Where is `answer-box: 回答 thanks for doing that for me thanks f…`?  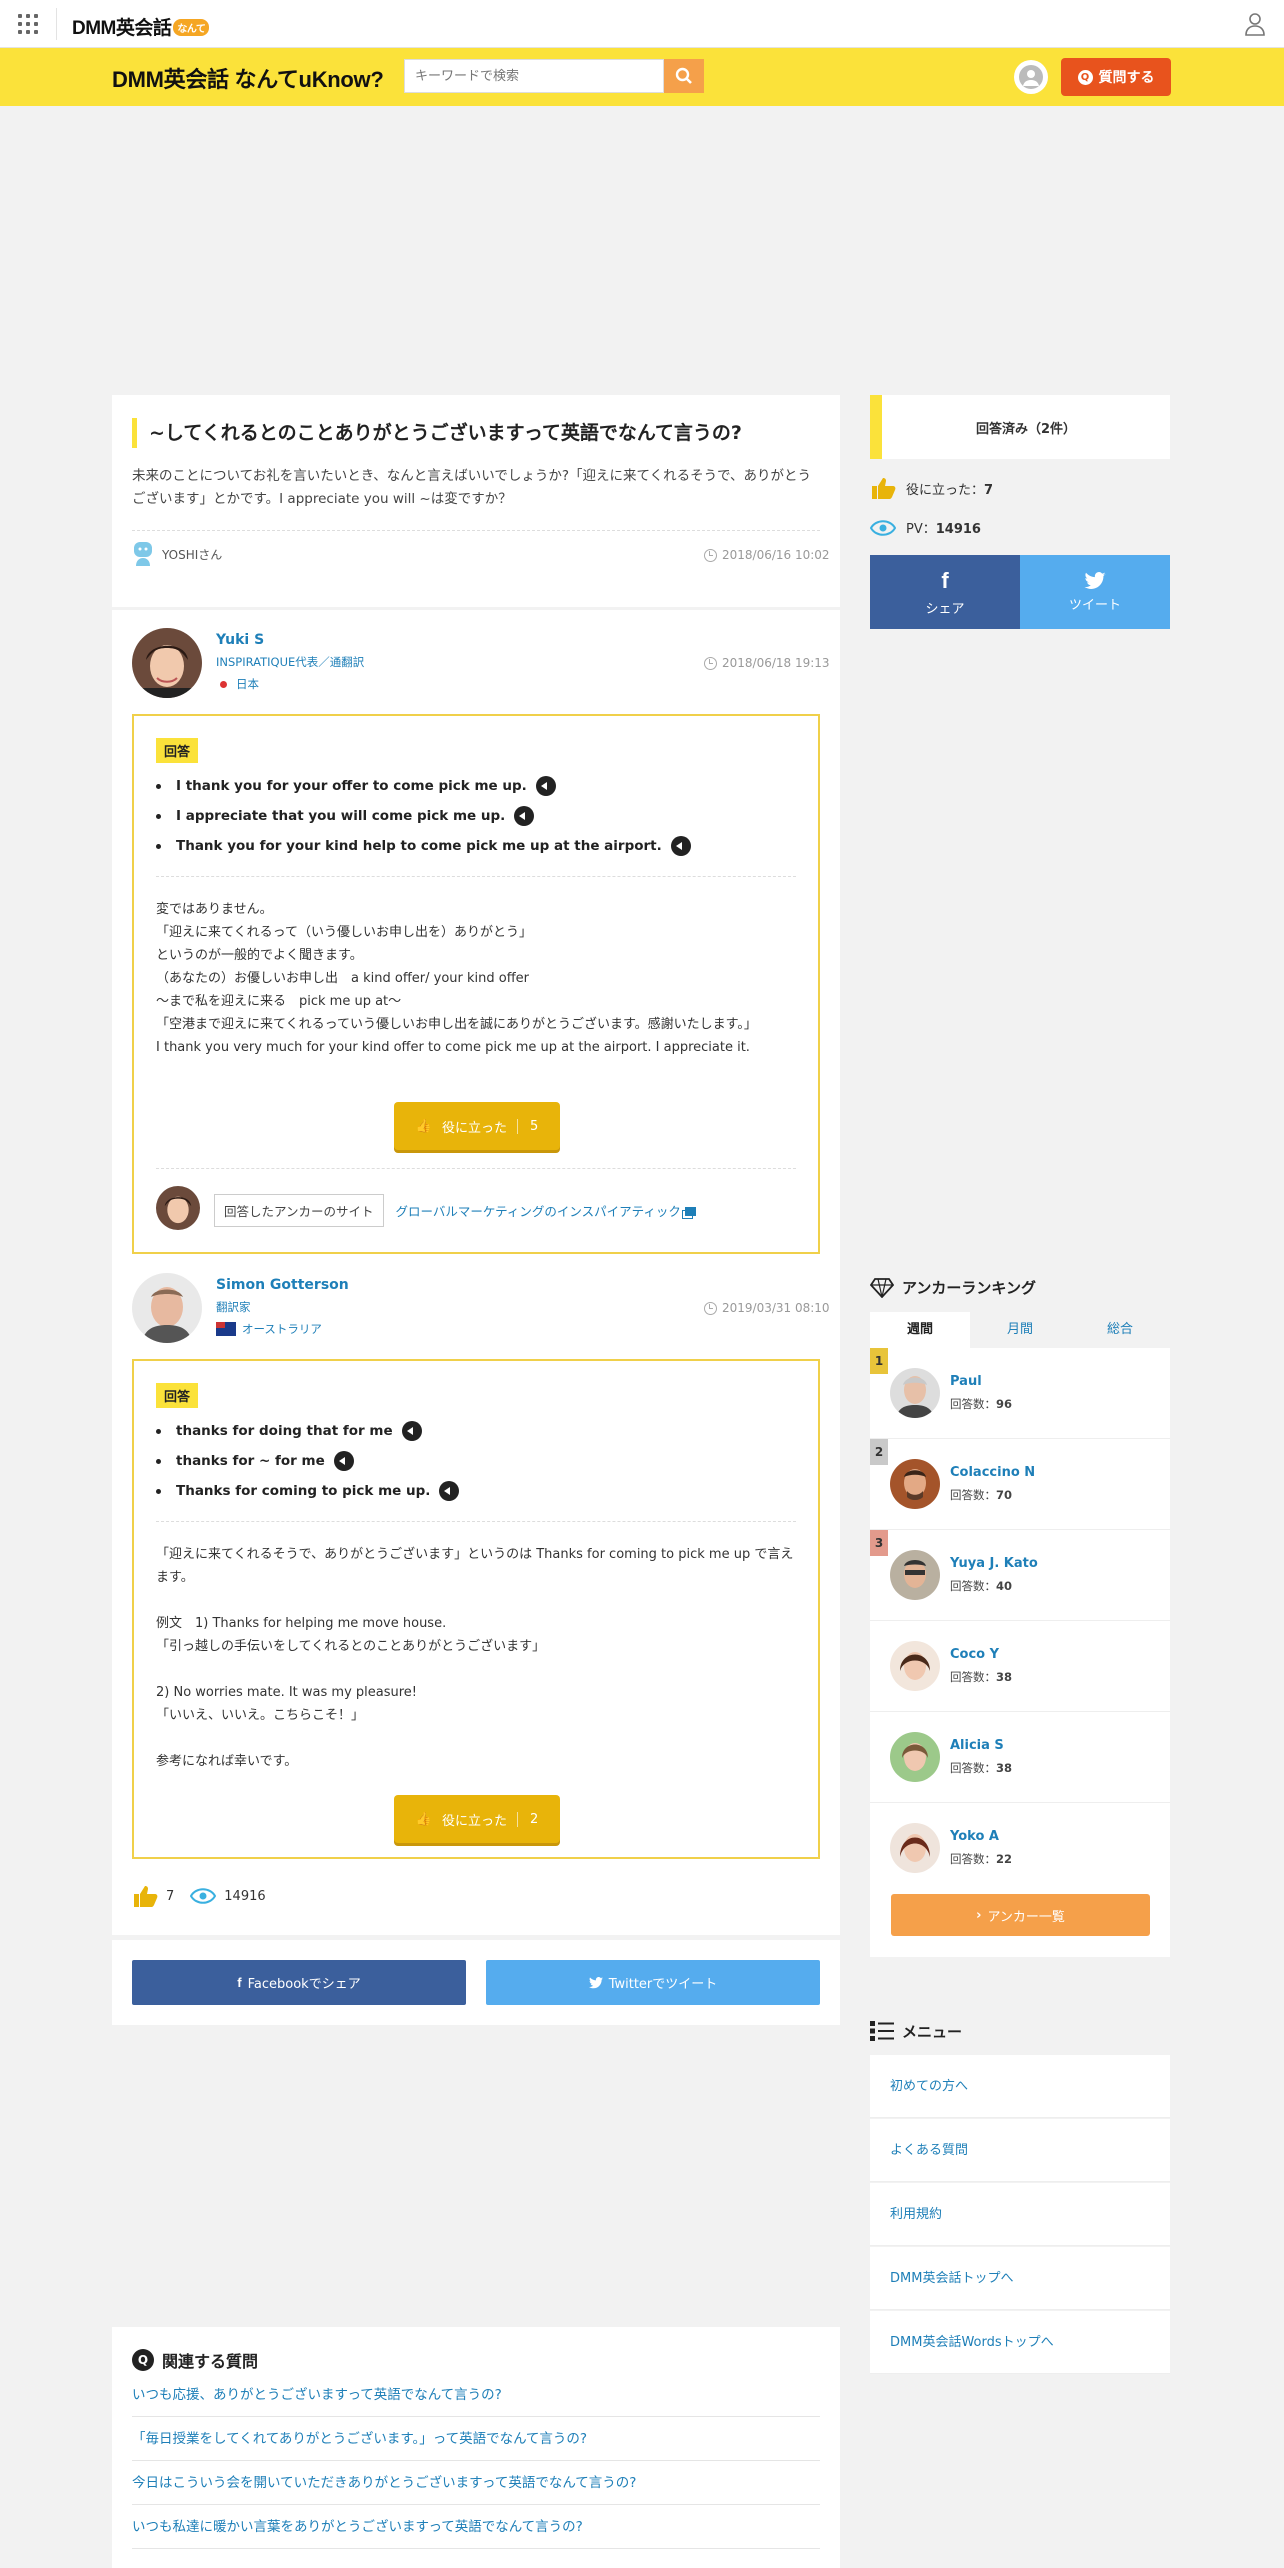 answer-box: 回答 thanks for doing that for me thanks f… is located at coordinates (476, 1609).